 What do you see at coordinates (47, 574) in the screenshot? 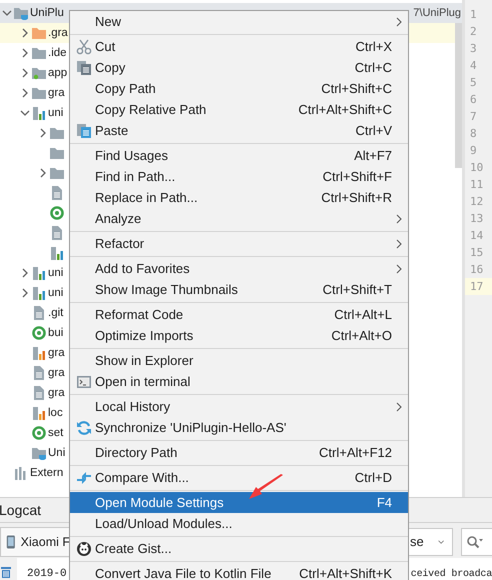
I see `log-text: 2019-0` at bounding box center [47, 574].